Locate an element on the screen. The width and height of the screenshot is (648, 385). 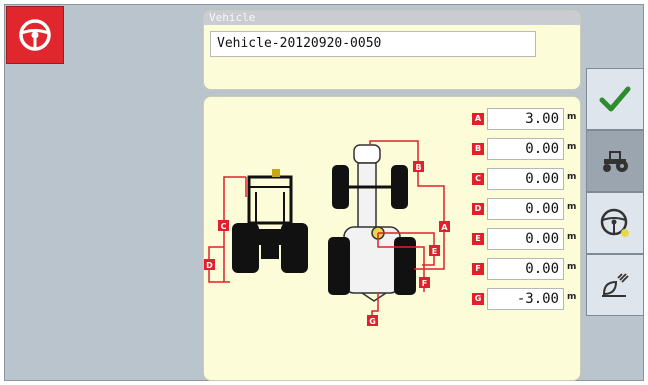
diagram-label: C is located at coordinates (224, 226).